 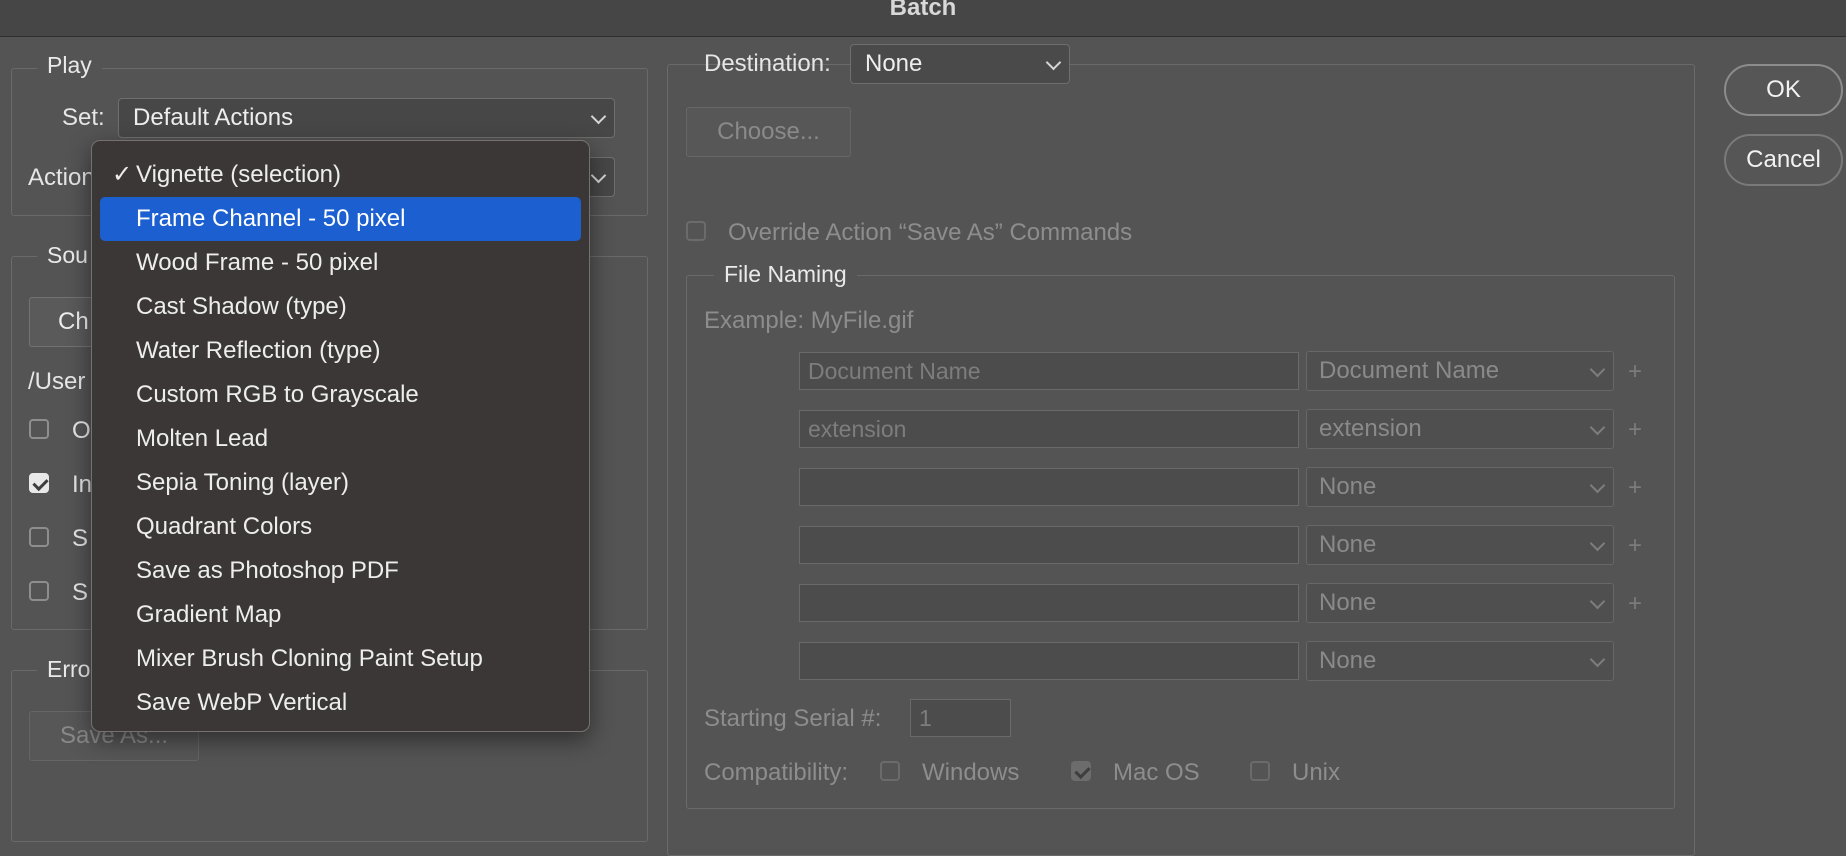 I want to click on override-checkbox, so click(x=696, y=231).